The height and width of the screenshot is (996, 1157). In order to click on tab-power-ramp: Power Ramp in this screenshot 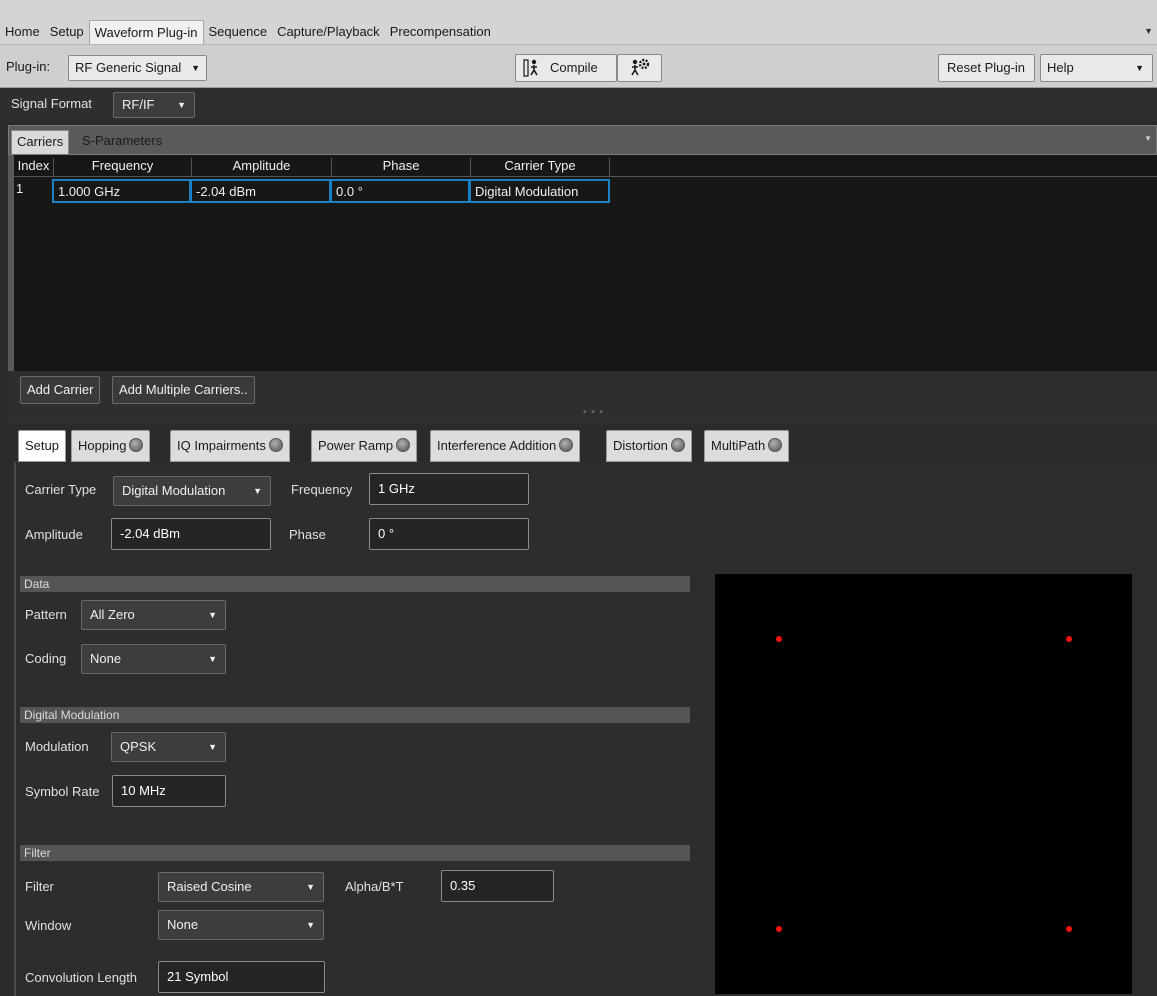, I will do `click(364, 446)`.